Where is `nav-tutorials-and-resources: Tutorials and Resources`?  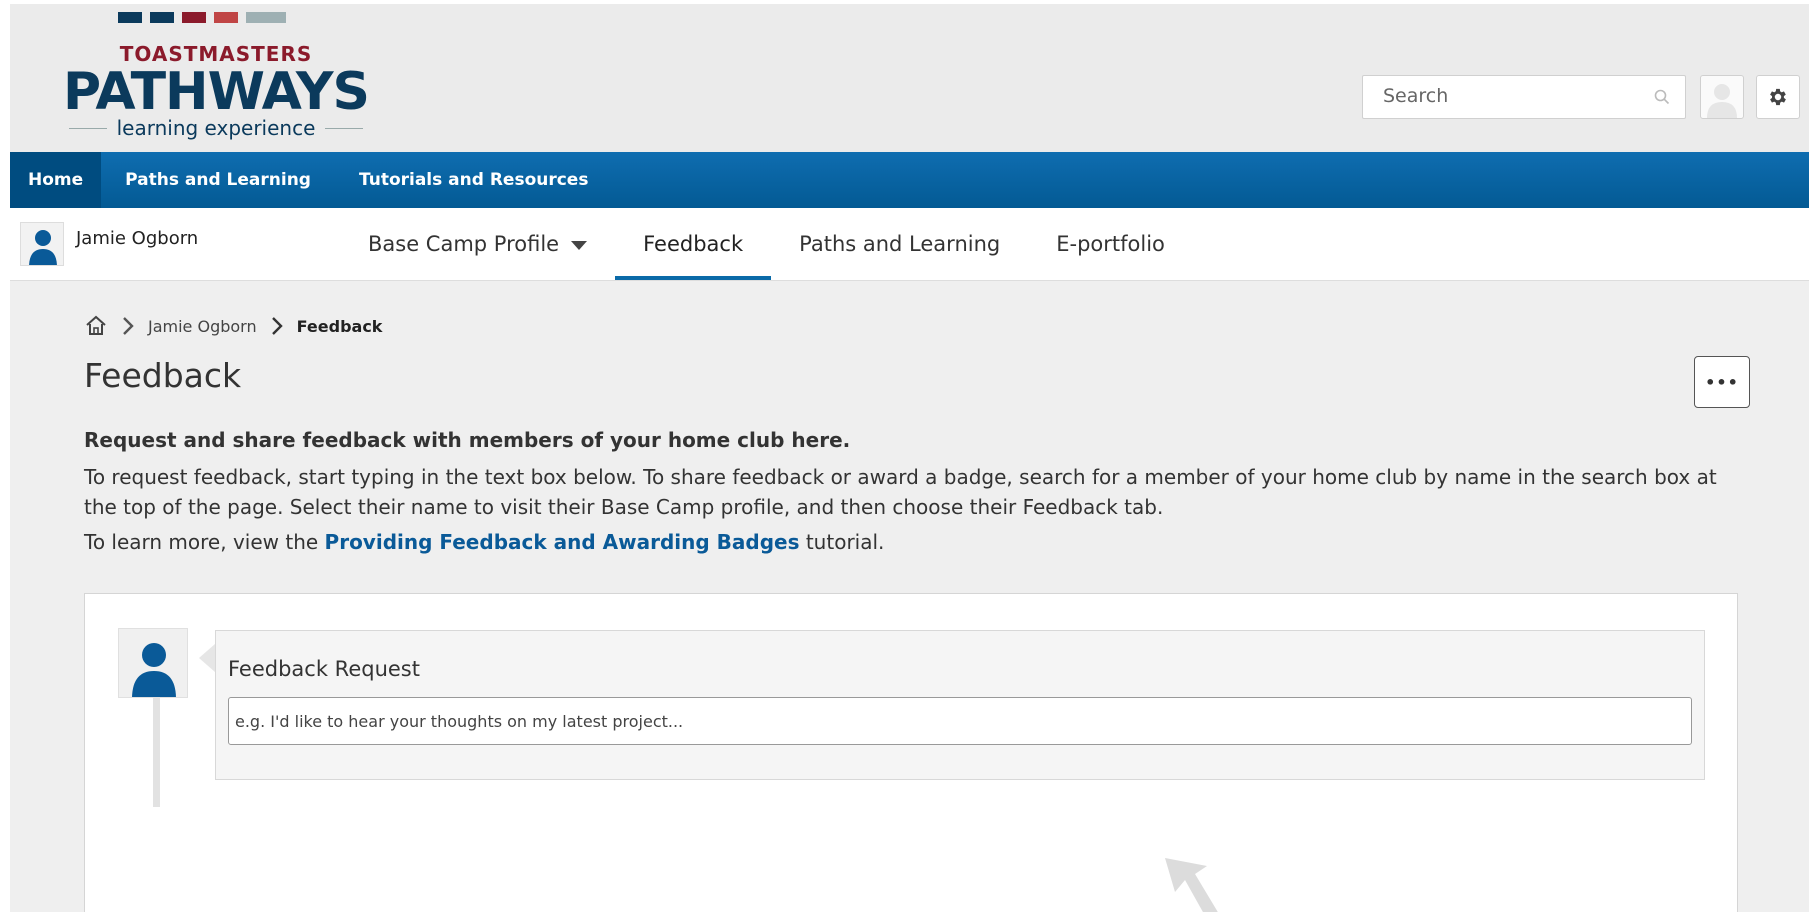 nav-tutorials-and-resources: Tutorials and Resources is located at coordinates (473, 180).